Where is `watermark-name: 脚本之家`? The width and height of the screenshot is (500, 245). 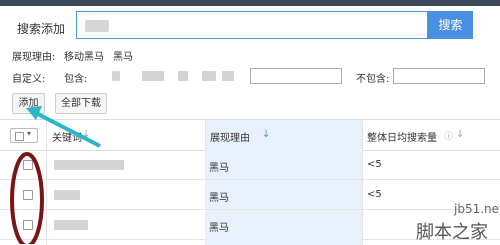
watermark-name: 脚本之家 is located at coordinates (452, 232).